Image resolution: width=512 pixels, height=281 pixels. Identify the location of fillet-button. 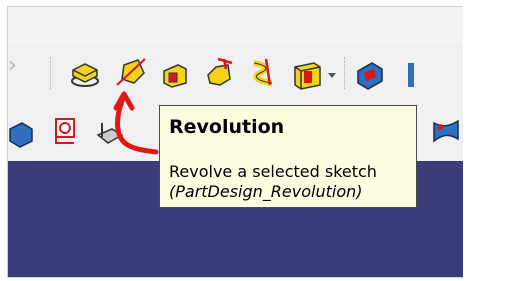
(445, 130).